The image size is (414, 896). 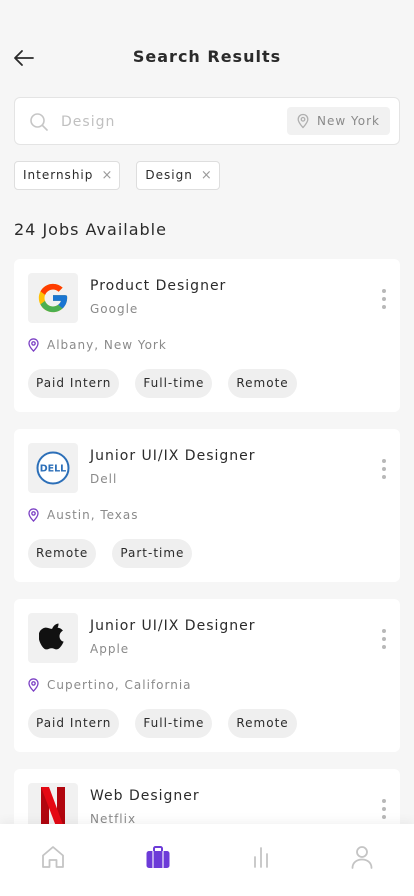 What do you see at coordinates (207, 860) in the screenshot?
I see `bottom-tab-bar` at bounding box center [207, 860].